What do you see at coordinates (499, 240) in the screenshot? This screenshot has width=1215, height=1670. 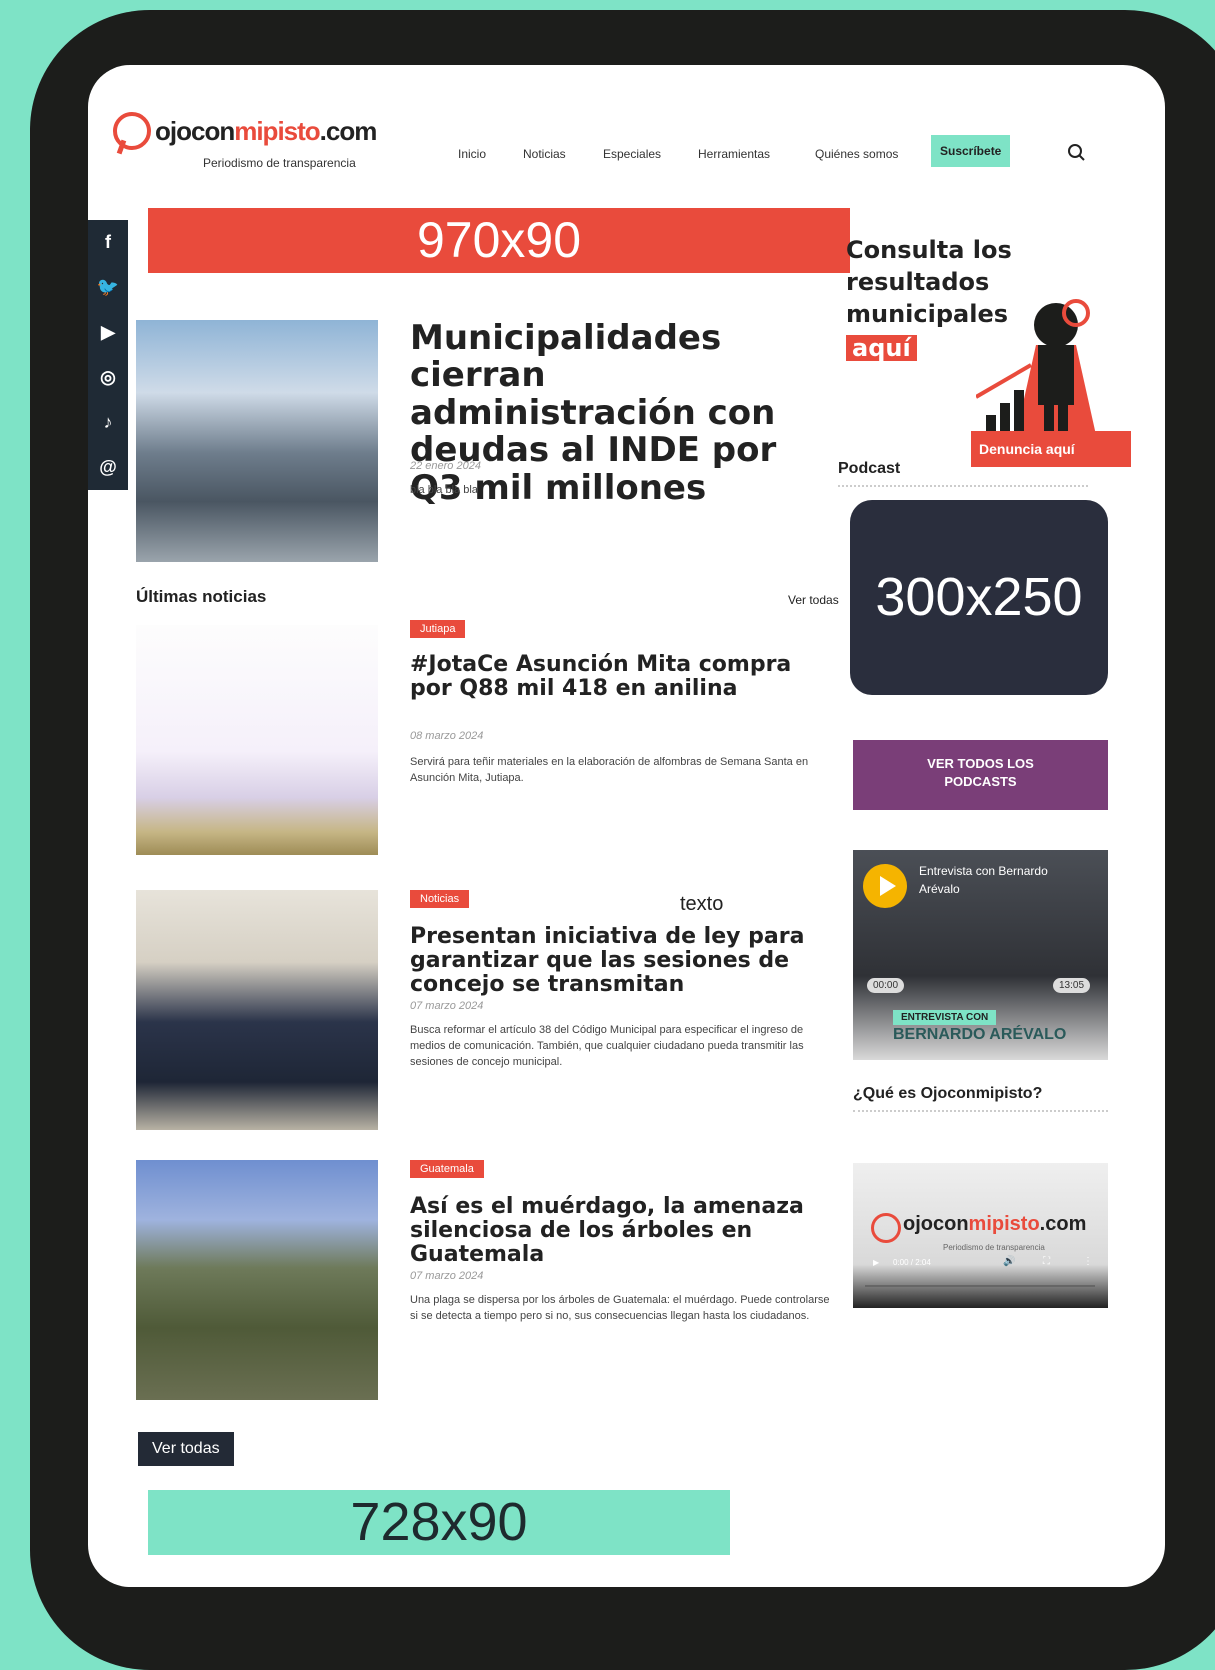 I see `ad-top-banner: 970x90` at bounding box center [499, 240].